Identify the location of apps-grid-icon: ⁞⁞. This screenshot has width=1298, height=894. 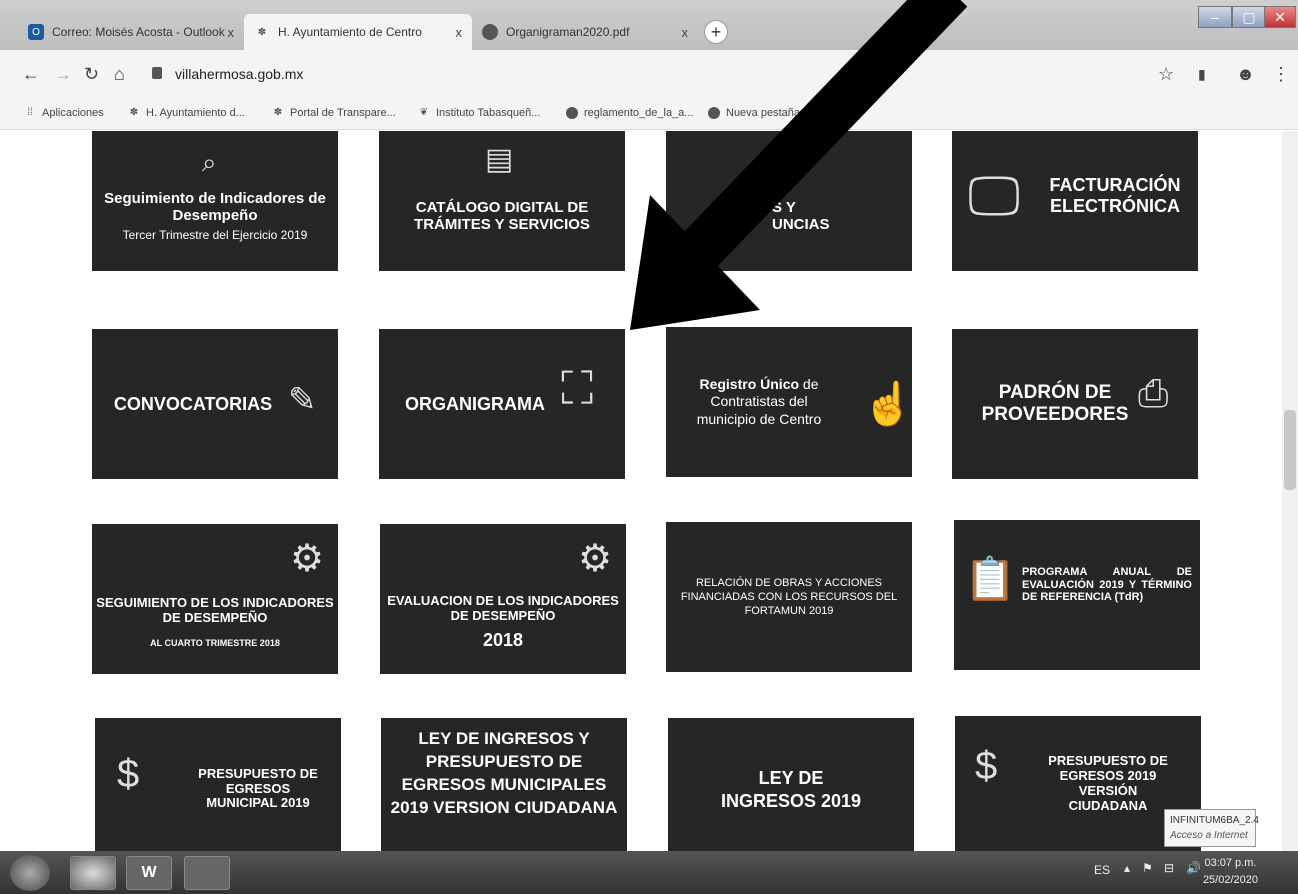
(30, 112).